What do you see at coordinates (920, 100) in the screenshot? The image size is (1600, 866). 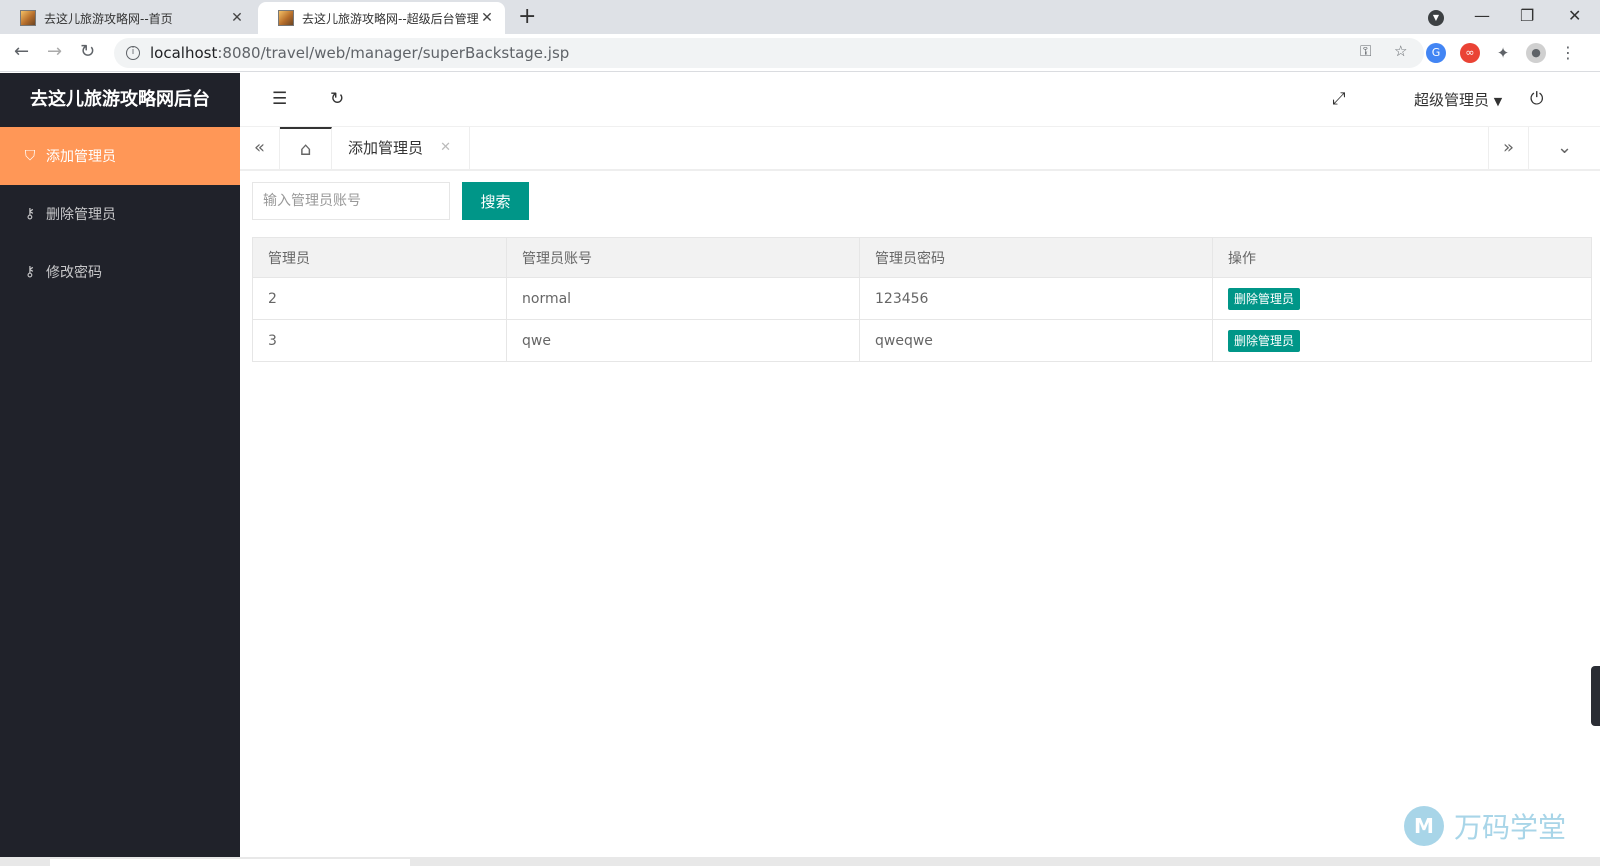 I see `top-header: ☰ ↻ ⤢ 超级管理员 ▼ ⏻` at bounding box center [920, 100].